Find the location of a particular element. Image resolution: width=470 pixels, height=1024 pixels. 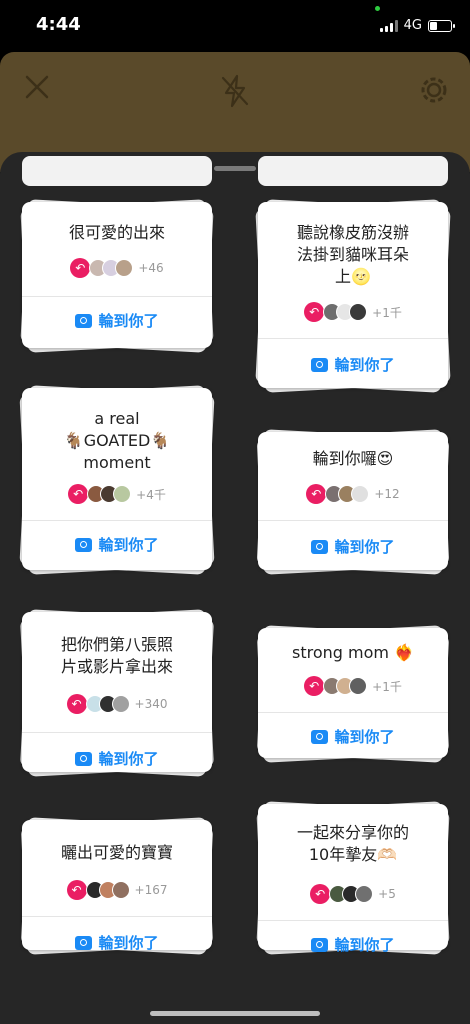

card-face: 很可愛的出來 ↶ +46 輪到你了 is located at coordinates (117, 275).